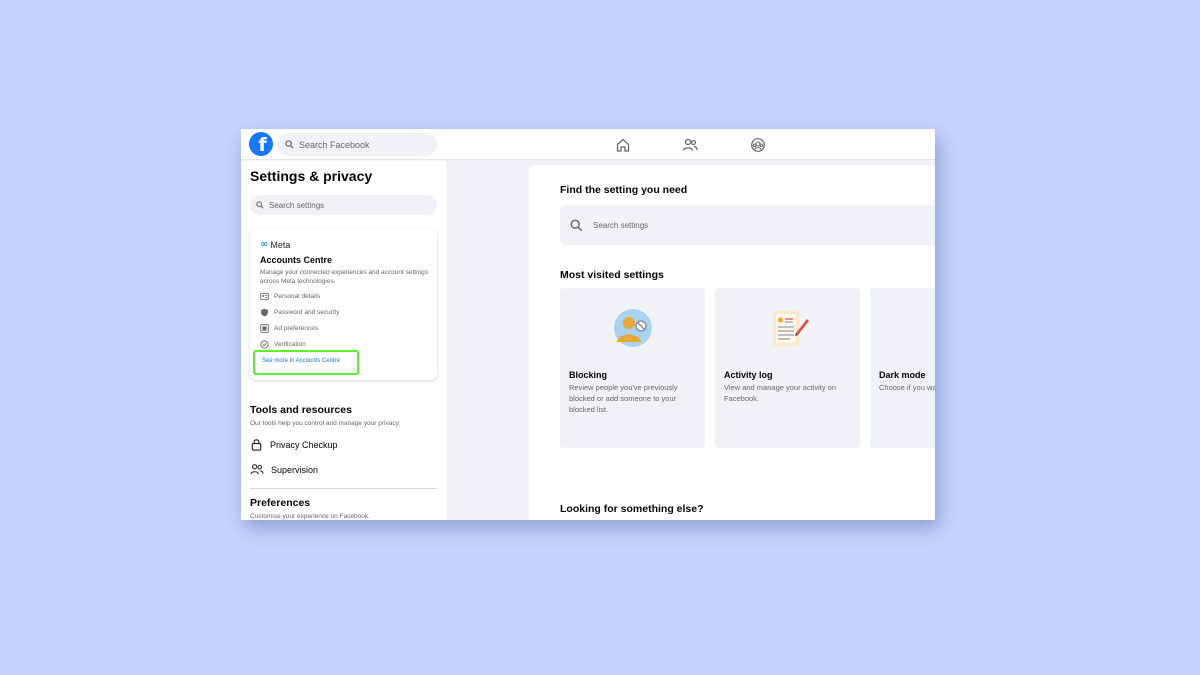 The image size is (1200, 675). Describe the element at coordinates (296, 260) in the screenshot. I see `accounts-centre-title: Accounts Centre` at that location.